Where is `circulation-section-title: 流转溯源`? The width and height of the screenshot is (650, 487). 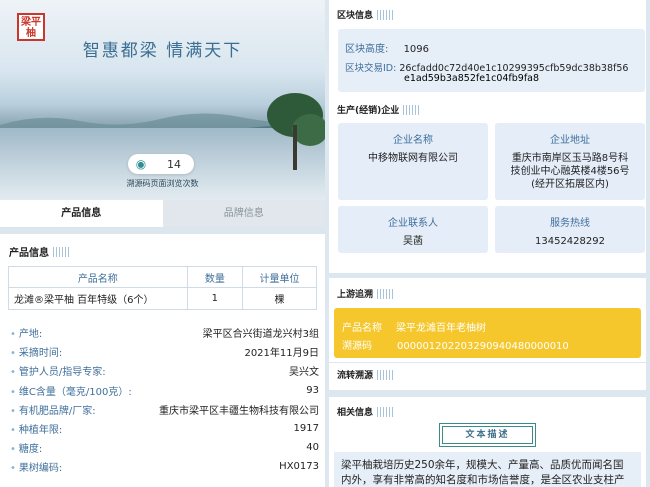
circulation-section-title: 流转溯源 is located at coordinates (365, 374).